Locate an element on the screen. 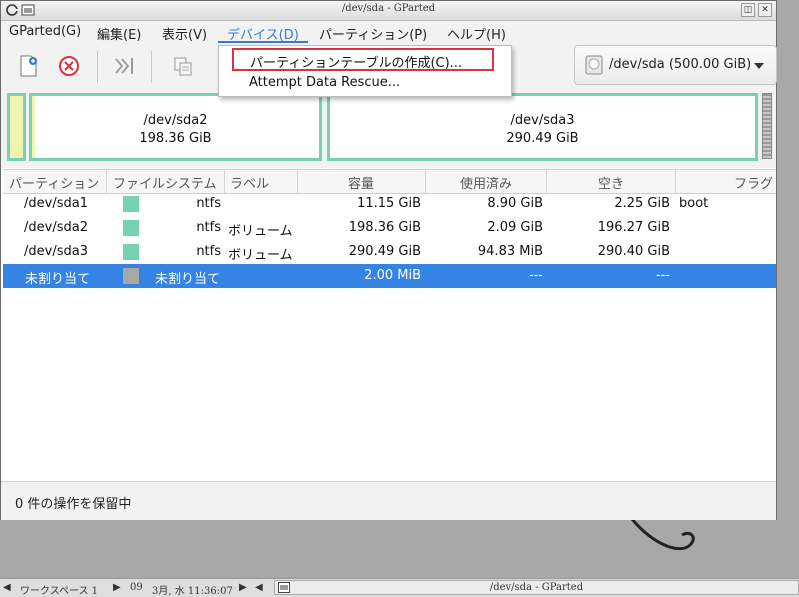 This screenshot has height=597, width=799. partition-block-sda1 is located at coordinates (16, 127).